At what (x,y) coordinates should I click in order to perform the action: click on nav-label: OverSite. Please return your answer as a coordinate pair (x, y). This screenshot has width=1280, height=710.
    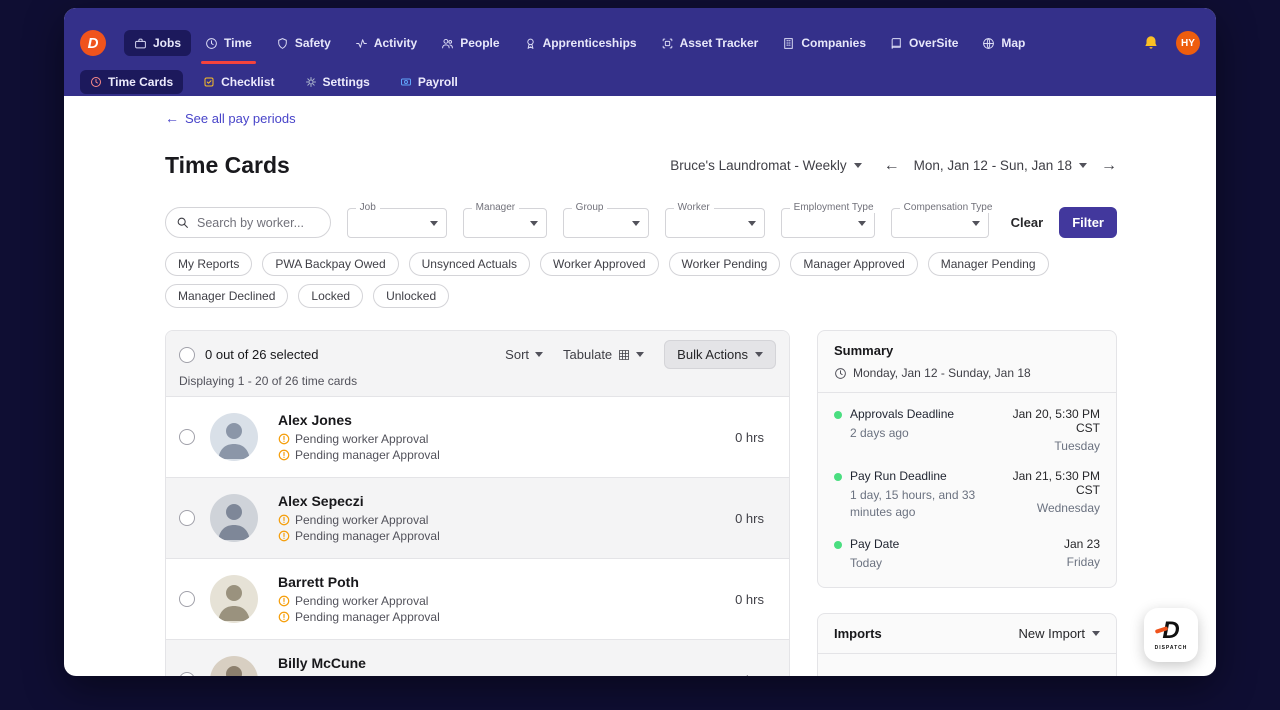
    Looking at the image, I should click on (934, 43).